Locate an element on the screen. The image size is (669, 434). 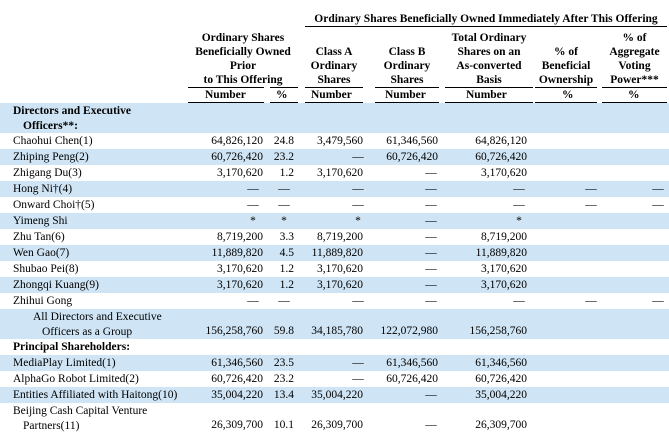
total-cell: 8,719,200 is located at coordinates (504, 237).